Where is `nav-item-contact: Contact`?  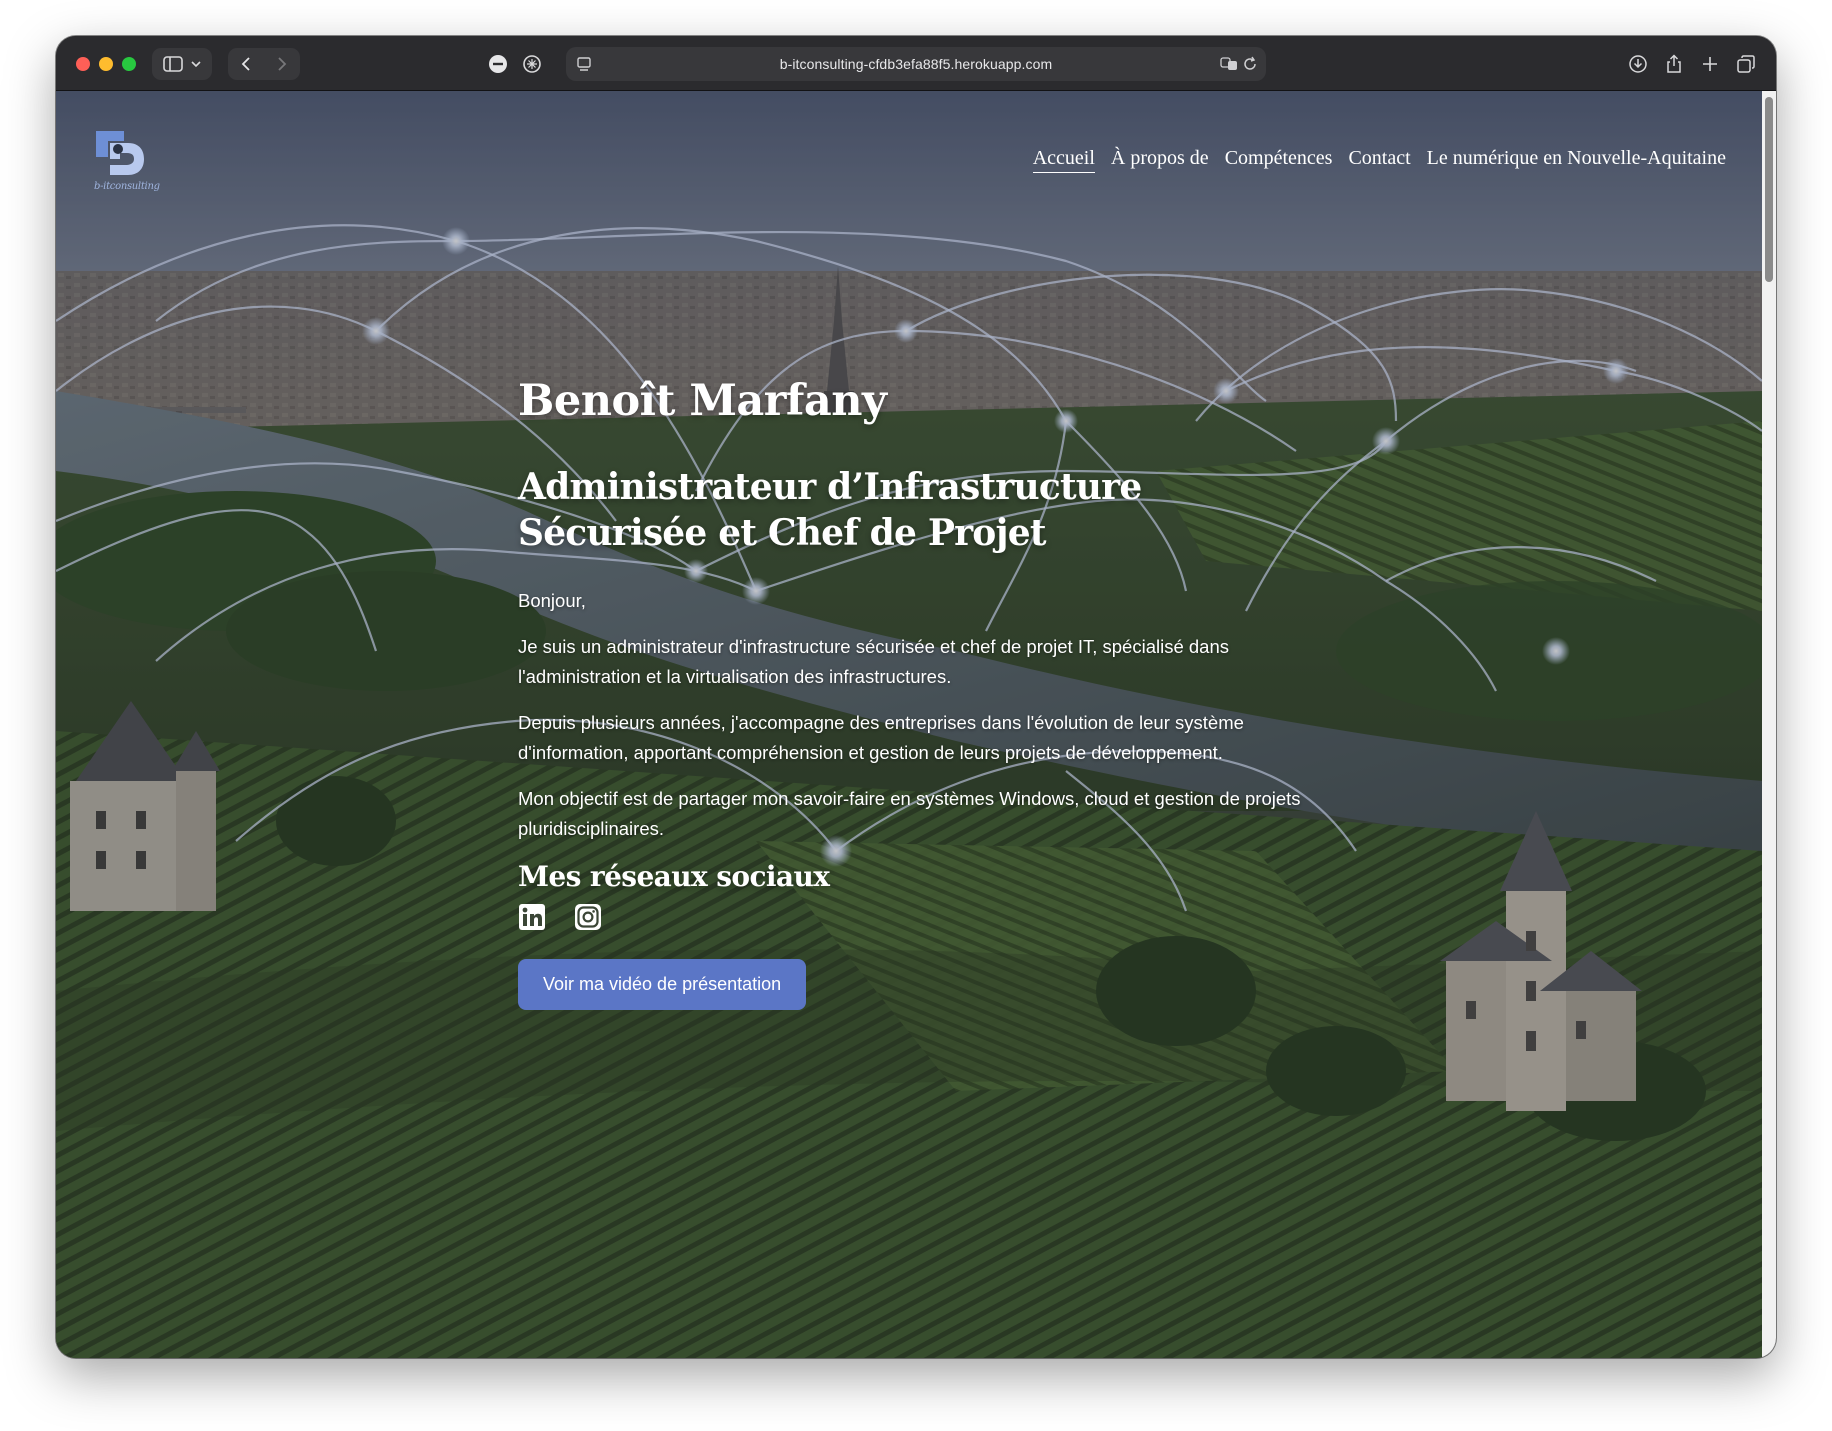 nav-item-contact: Contact is located at coordinates (1379, 160).